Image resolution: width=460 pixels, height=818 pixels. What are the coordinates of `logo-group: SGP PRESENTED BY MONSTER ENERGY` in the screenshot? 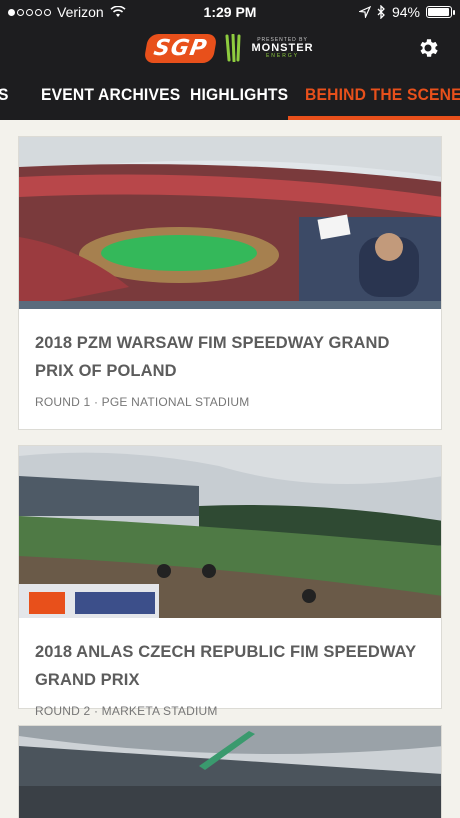 It's located at (228, 48).